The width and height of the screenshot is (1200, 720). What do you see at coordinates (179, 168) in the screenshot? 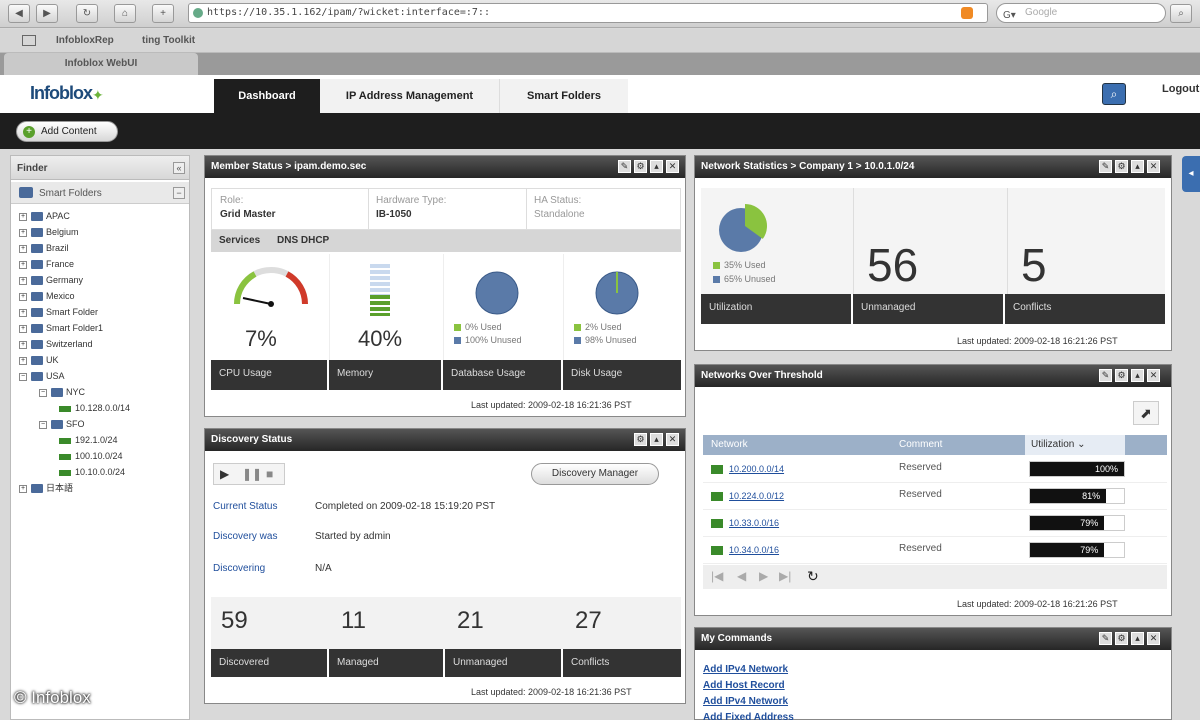
I see `collapse-icon: «` at bounding box center [179, 168].